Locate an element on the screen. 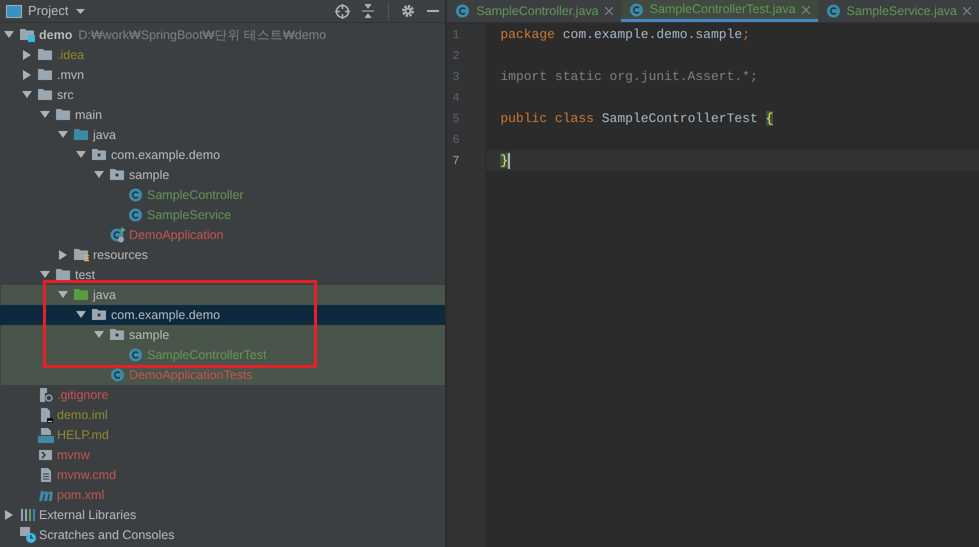 The width and height of the screenshot is (979, 547). code-line: package com.example.demo.sample; is located at coordinates (625, 35).